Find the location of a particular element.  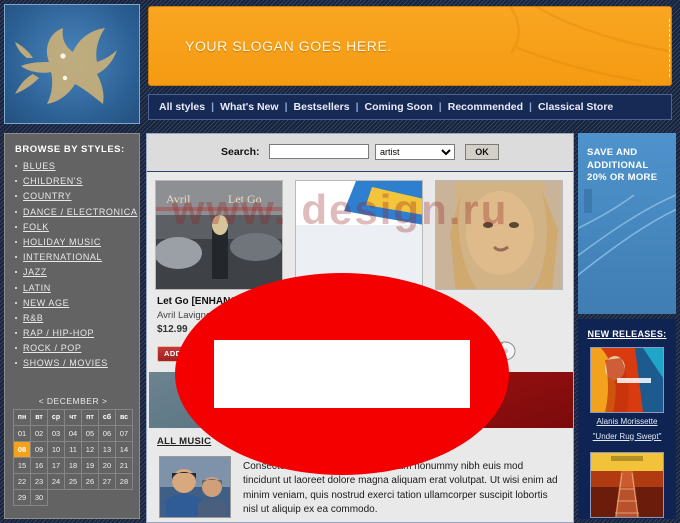

calendar-day-10: 10 is located at coordinates (56, 449).